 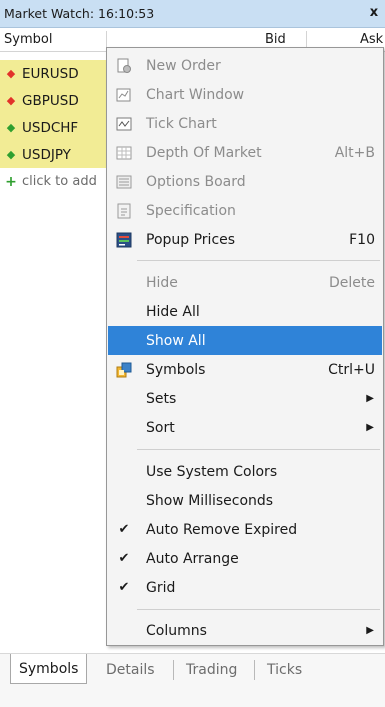 What do you see at coordinates (49, 669) in the screenshot?
I see `tab-symbols: Symbols` at bounding box center [49, 669].